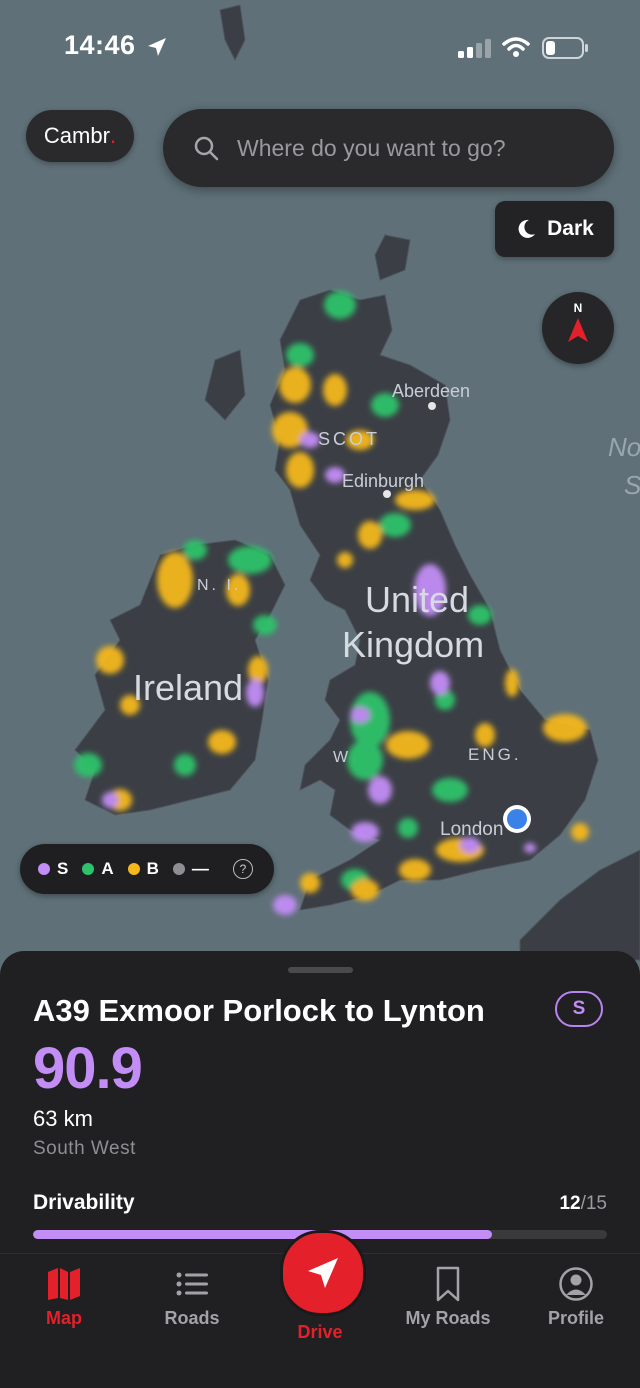  Describe the element at coordinates (192, 1297) in the screenshot. I see `tab-roads: Roads` at that location.